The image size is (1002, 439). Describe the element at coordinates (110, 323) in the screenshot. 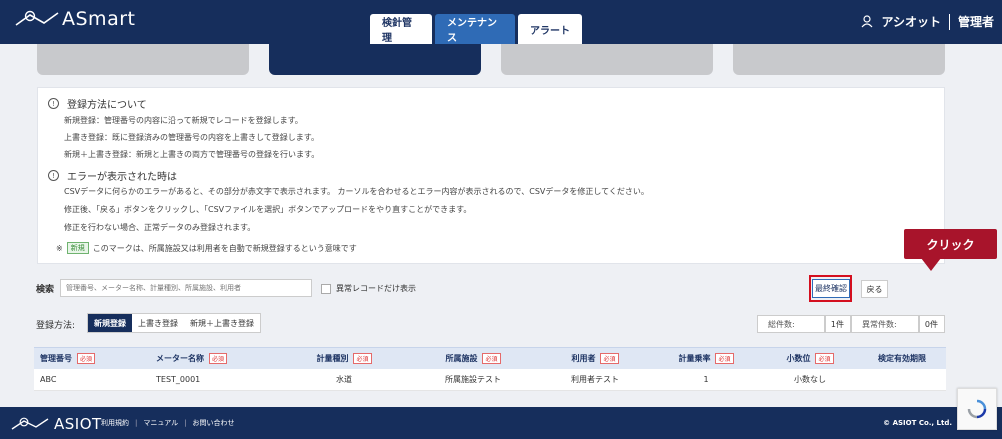

I see `reg-tab-new: 新規登録` at that location.